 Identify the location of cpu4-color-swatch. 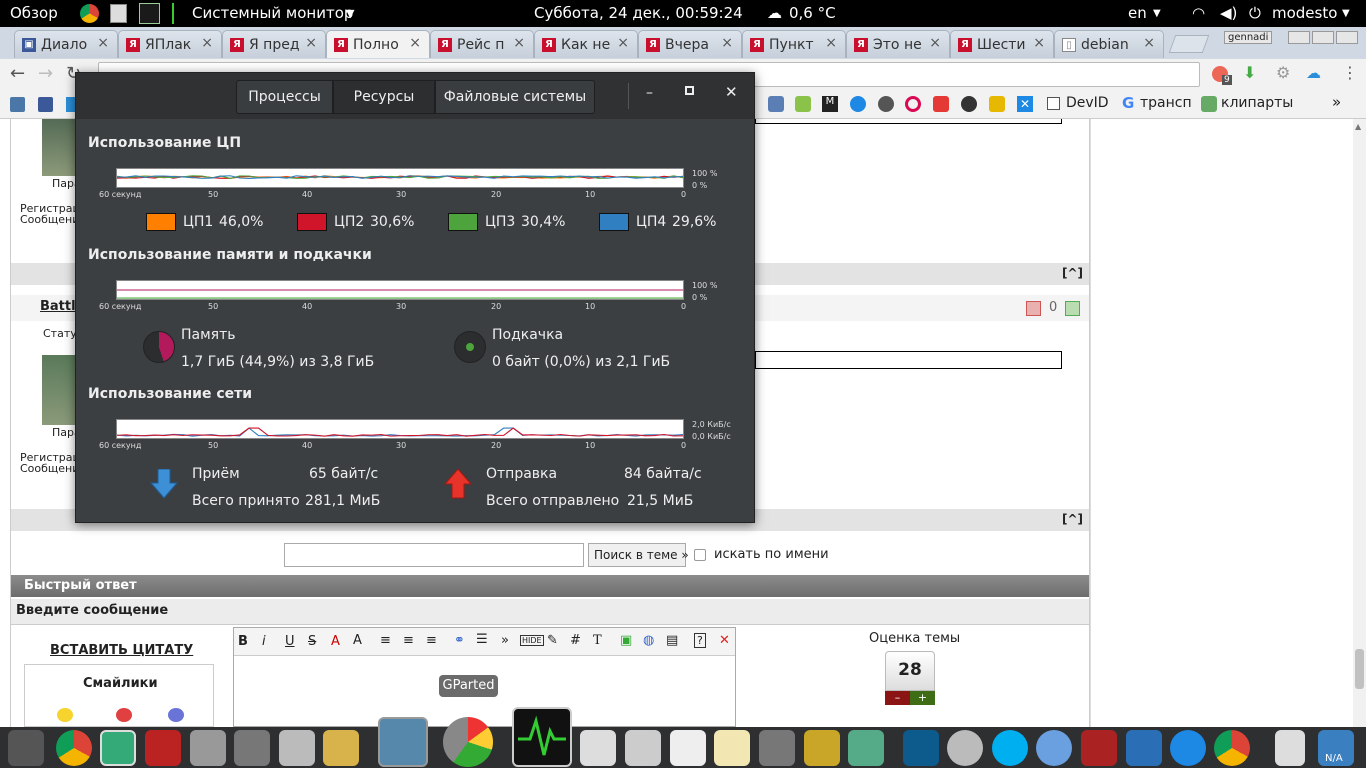
(614, 222).